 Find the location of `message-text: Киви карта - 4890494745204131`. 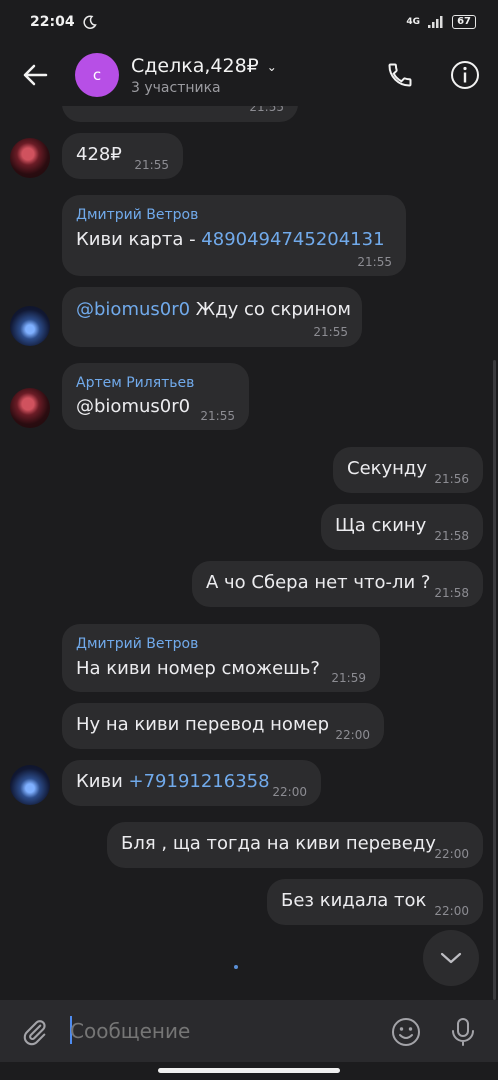

message-text: Киви карта - 4890494745204131 is located at coordinates (230, 239).